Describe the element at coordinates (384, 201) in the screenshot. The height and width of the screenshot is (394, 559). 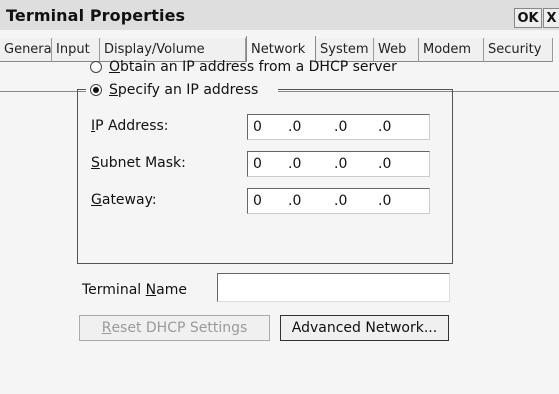
I see `gateway-octet-4: .0` at that location.